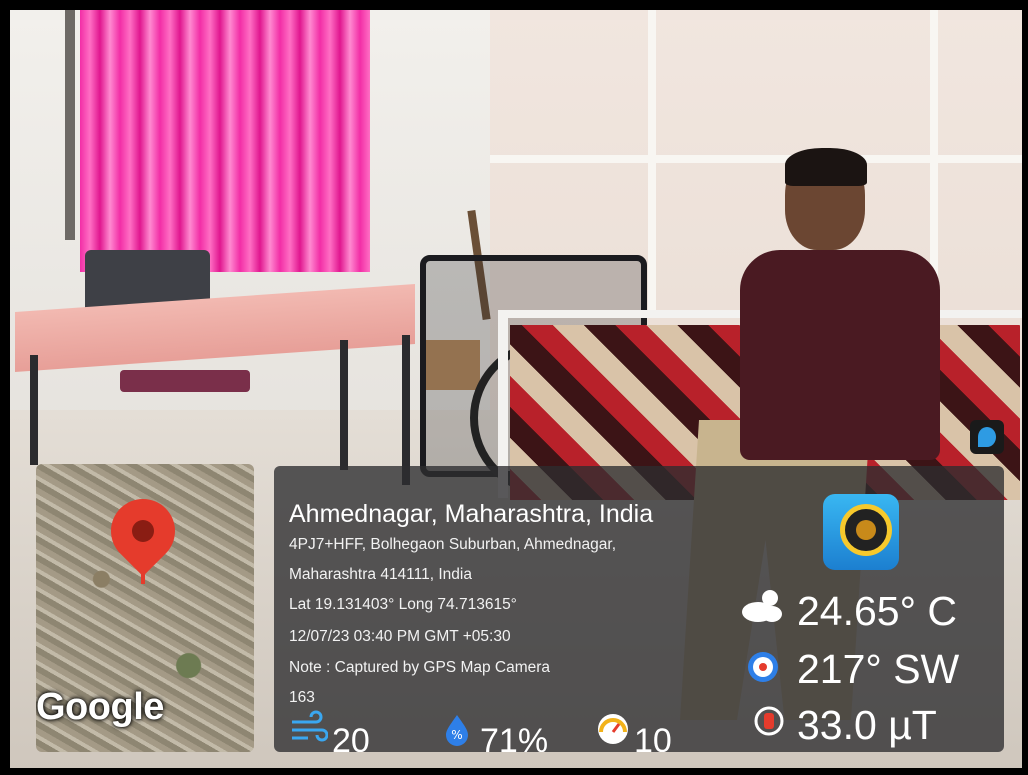 The image size is (1028, 775). I want to click on google-attribution: Google, so click(100, 707).